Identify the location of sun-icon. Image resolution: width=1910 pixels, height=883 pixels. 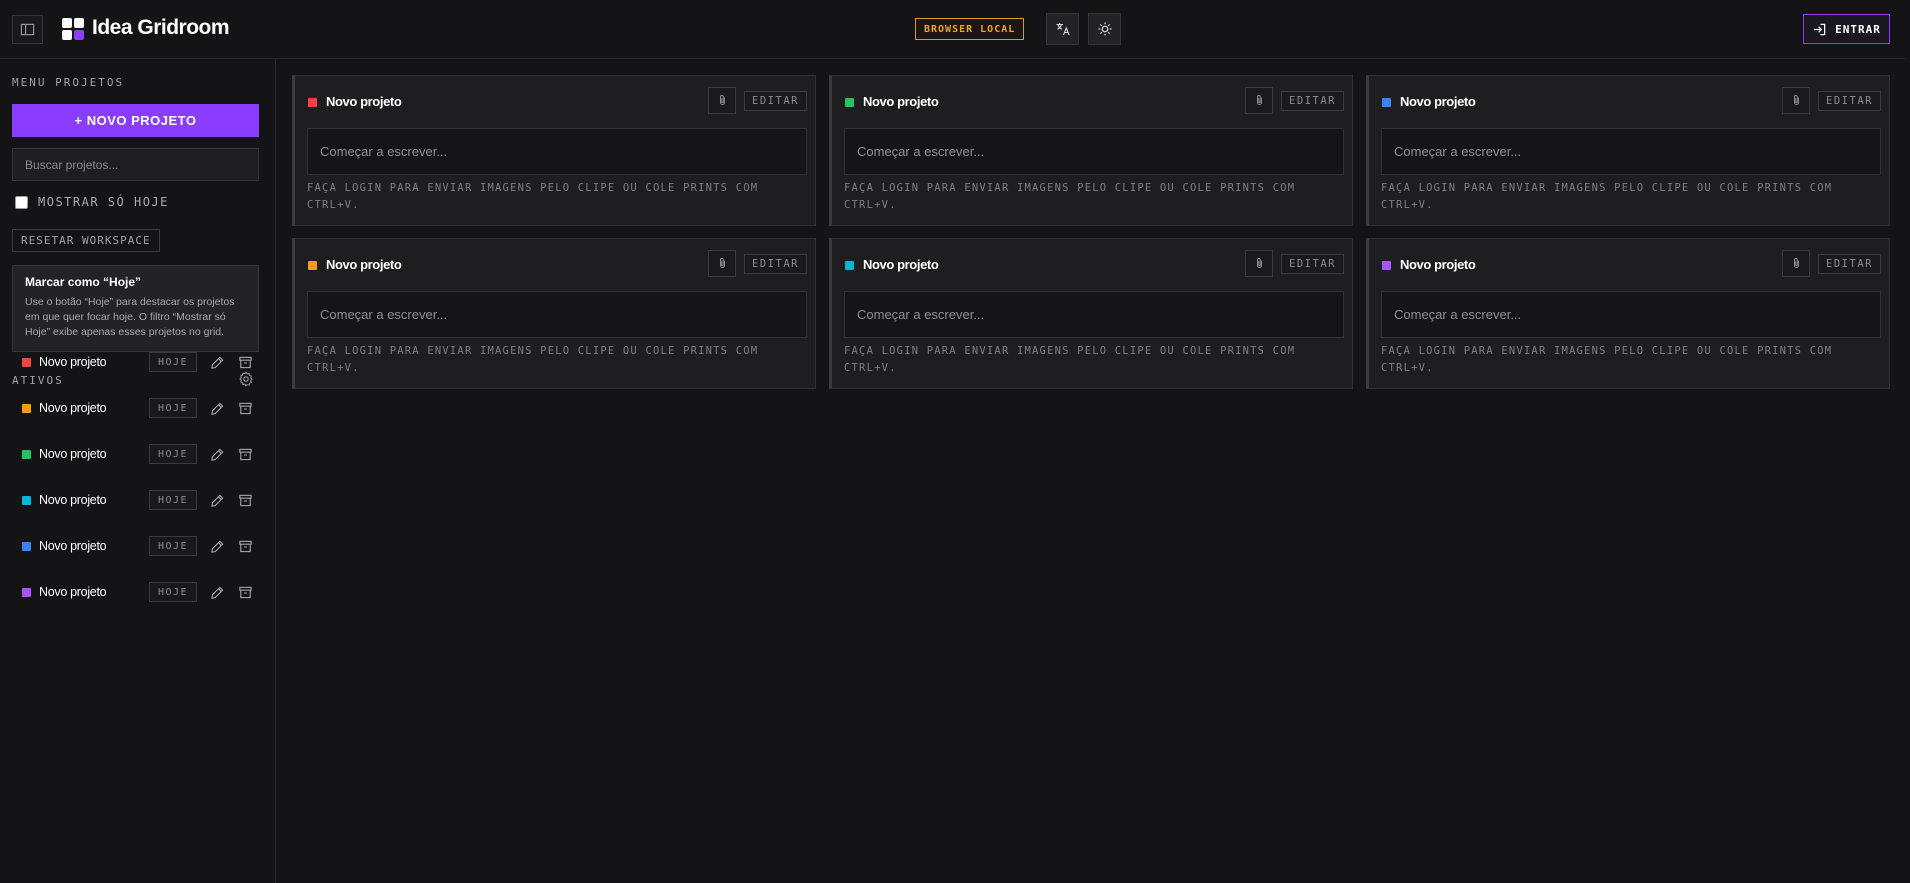
(1104, 29).